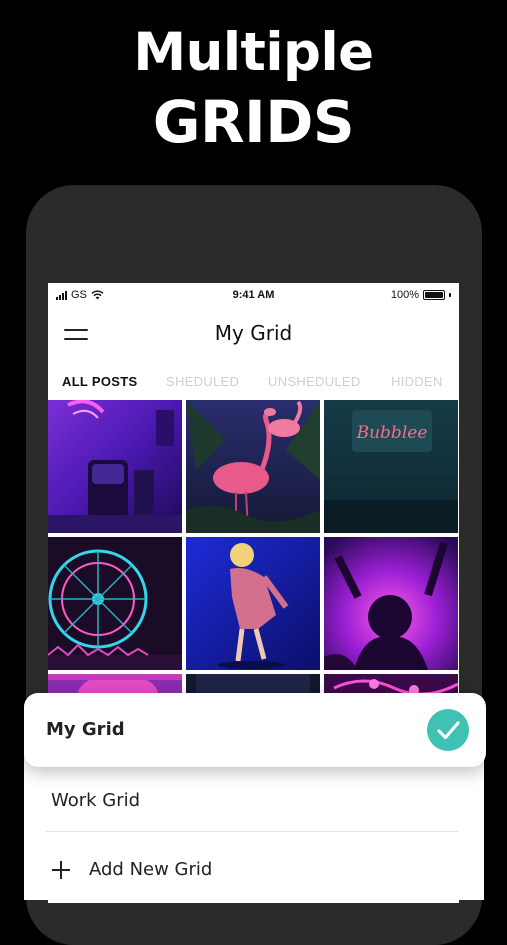 This screenshot has width=507, height=945. I want to click on sheet-divider, so click(252, 831).